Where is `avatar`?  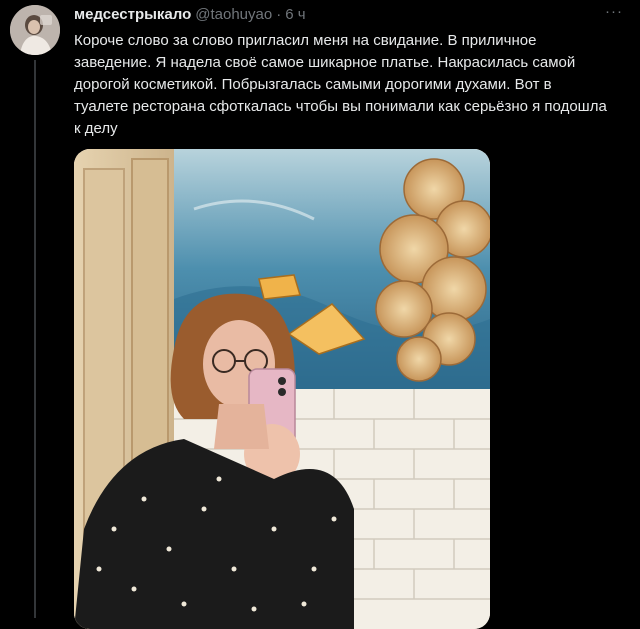
avatar is located at coordinates (35, 30).